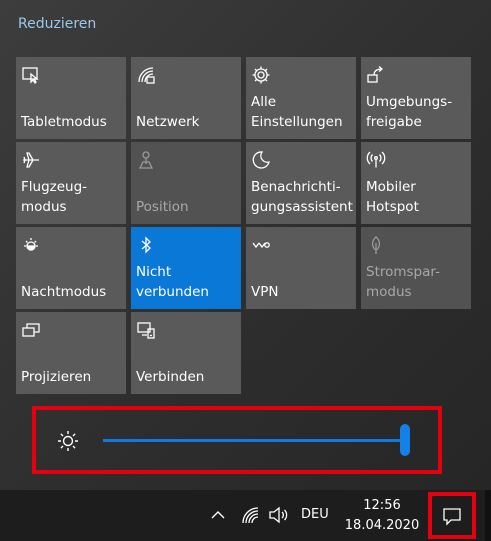  Describe the element at coordinates (68, 441) in the screenshot. I see `brightness-icon` at that location.